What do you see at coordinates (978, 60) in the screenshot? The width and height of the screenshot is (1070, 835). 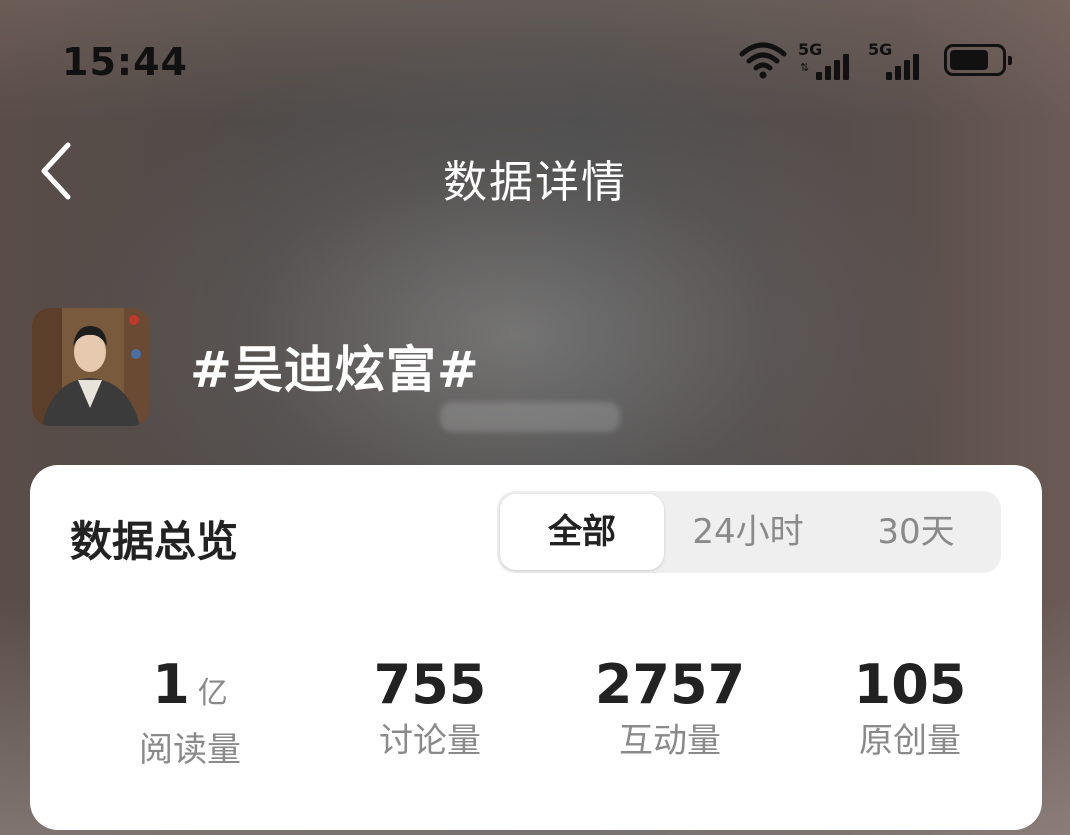 I see `battery-icon` at bounding box center [978, 60].